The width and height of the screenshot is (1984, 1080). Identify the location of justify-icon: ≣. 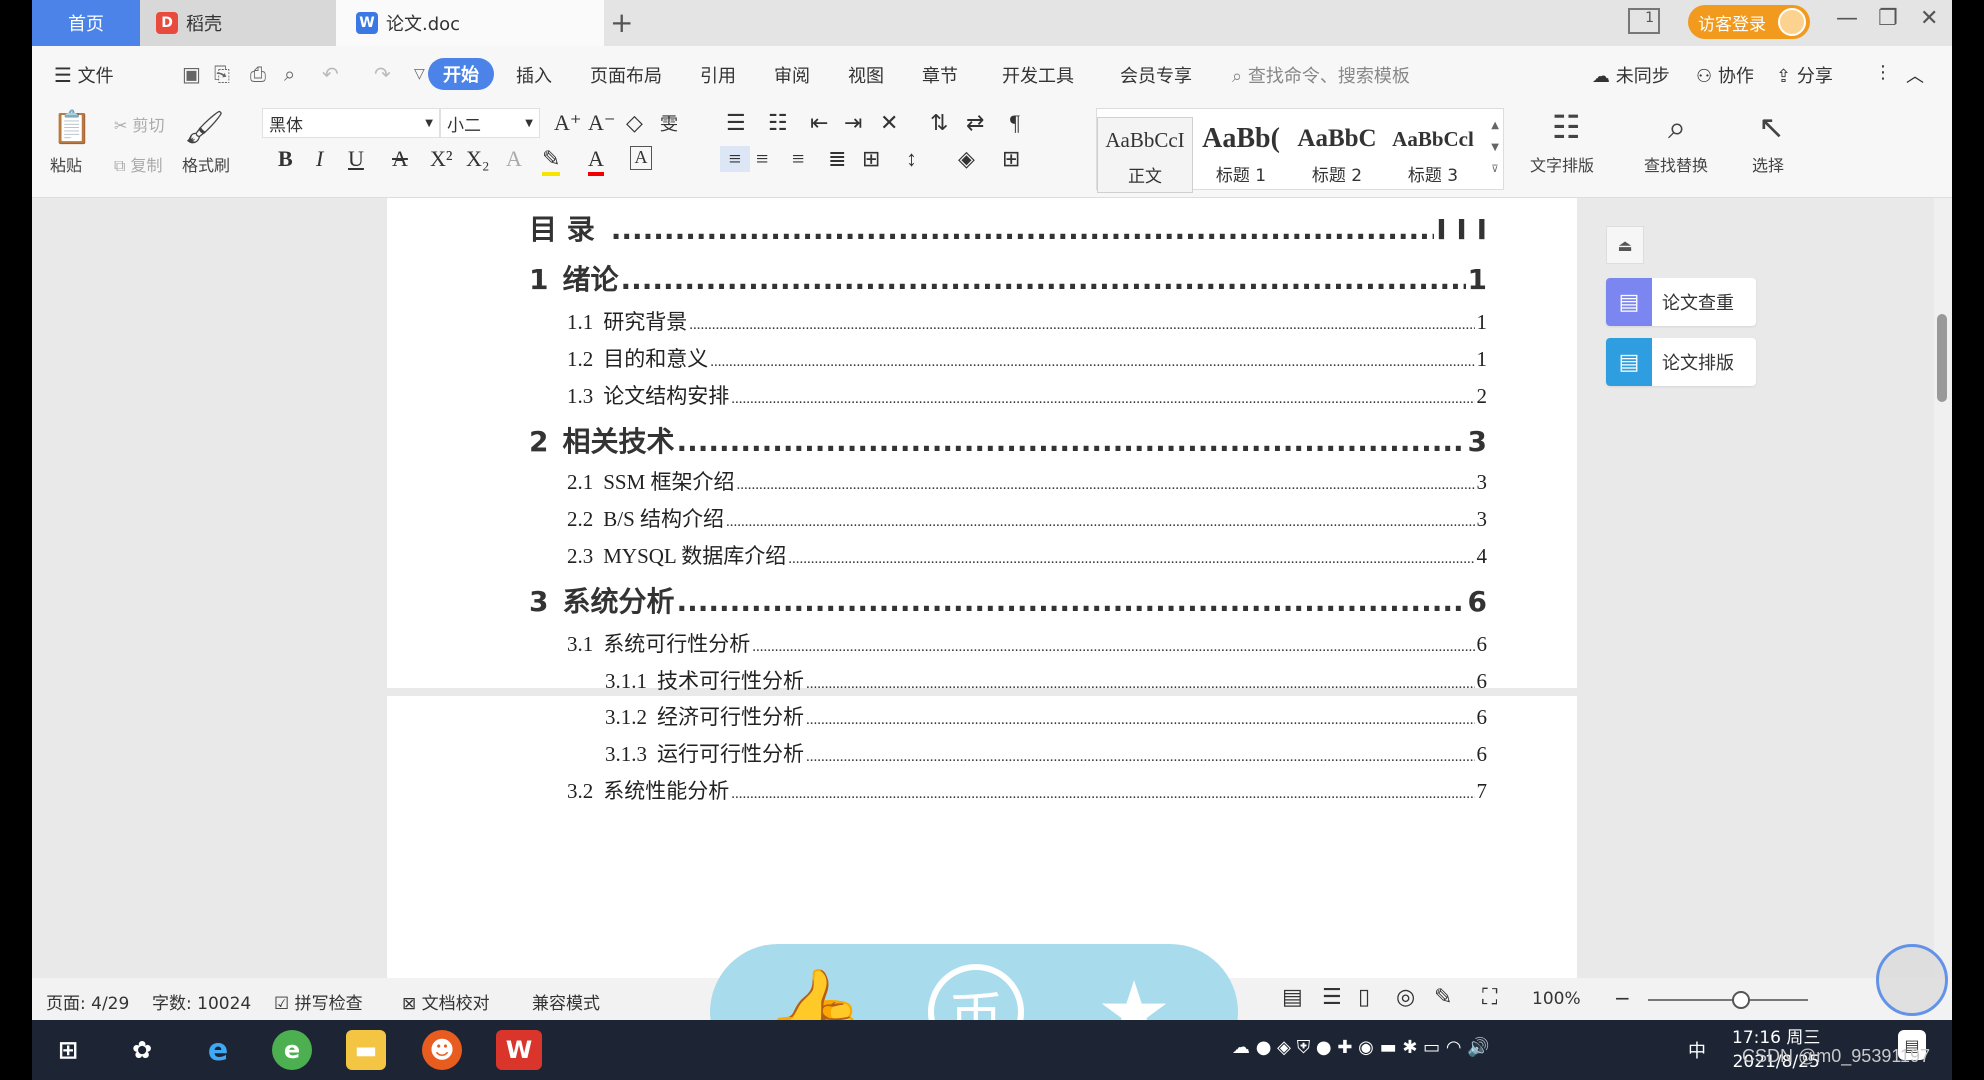
(837, 159).